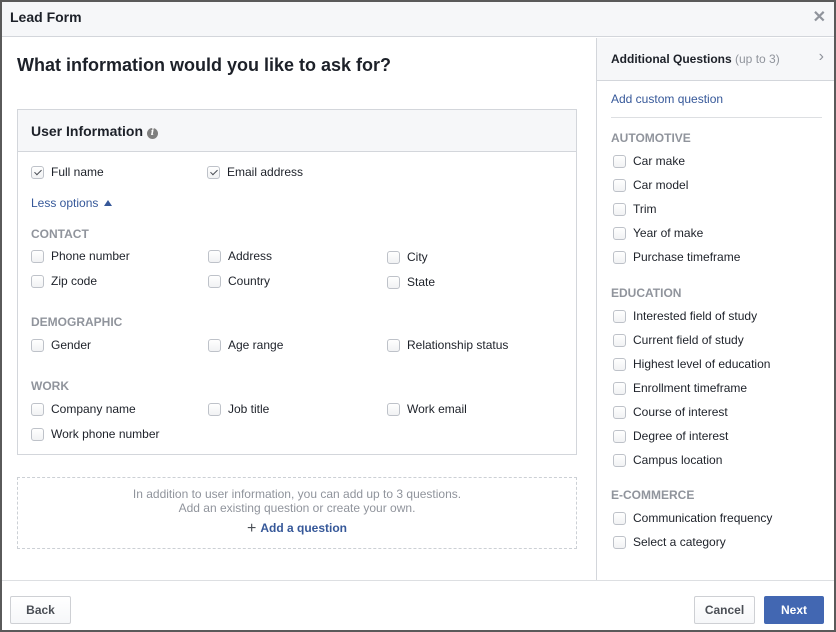 The height and width of the screenshot is (632, 836). I want to click on checkbox-label: Enrollment timeframe, so click(690, 388).